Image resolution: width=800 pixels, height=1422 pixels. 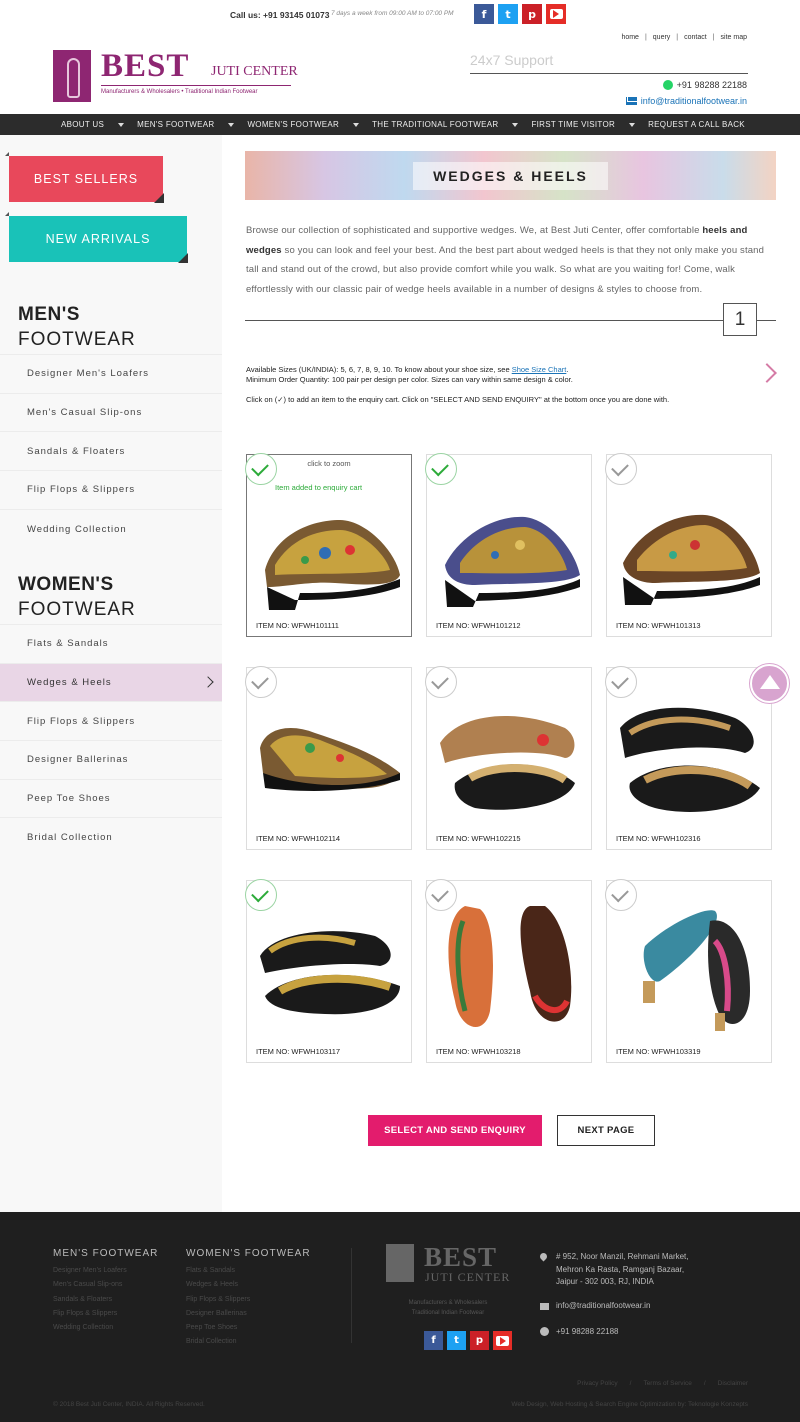 What do you see at coordinates (111, 413) in the screenshot?
I see `sidebar-item-mens-casual-slip-ons: Men's Casual Slip-ons` at bounding box center [111, 413].